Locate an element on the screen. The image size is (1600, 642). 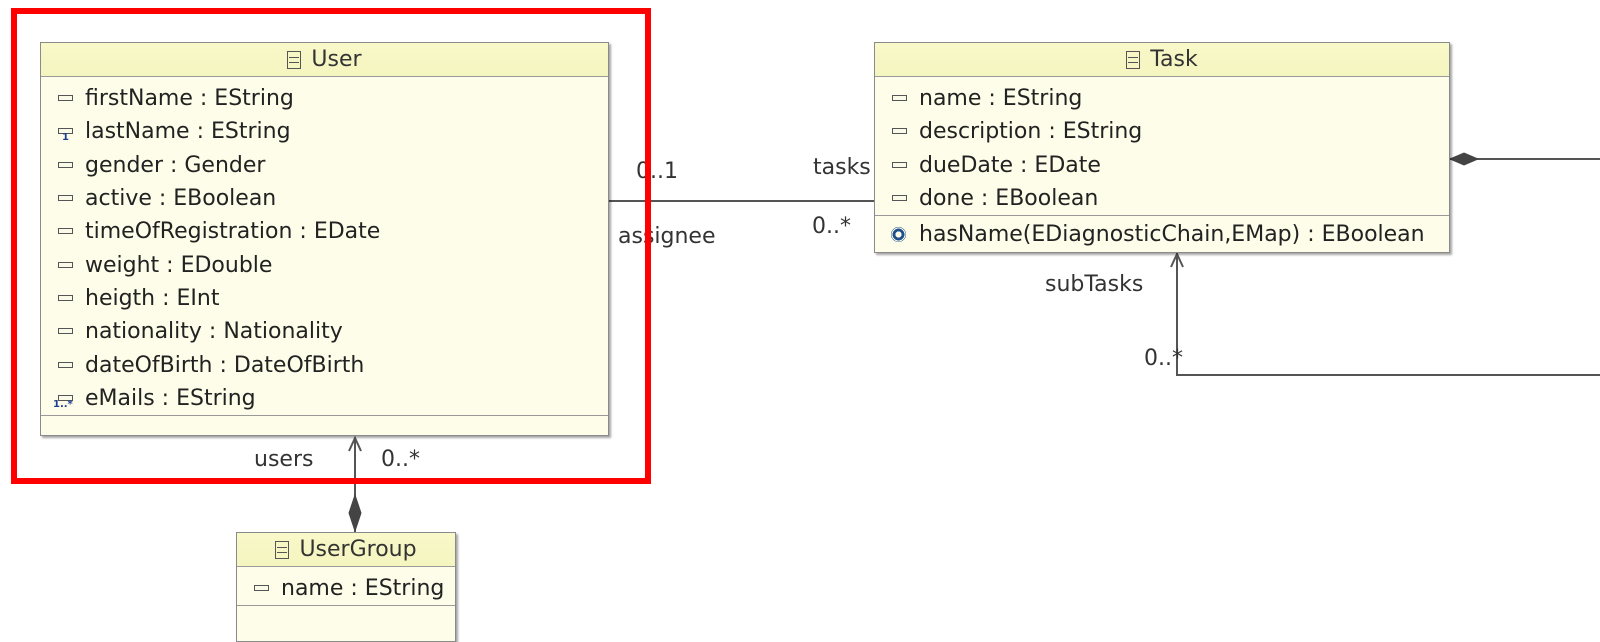
usergroup-class-name: UserGroup is located at coordinates (358, 549).